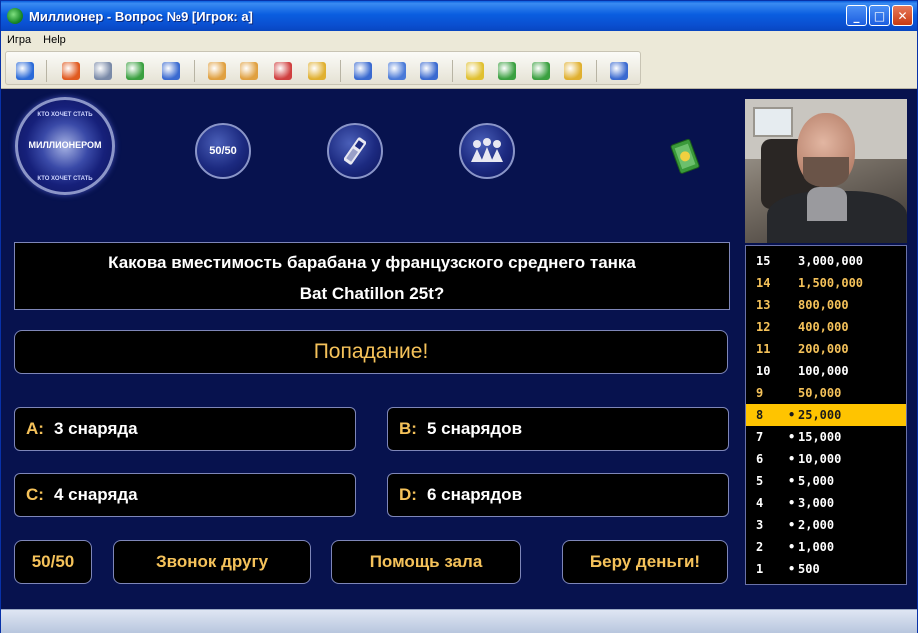  Describe the element at coordinates (103, 71) in the screenshot. I see `cd-icon` at that location.